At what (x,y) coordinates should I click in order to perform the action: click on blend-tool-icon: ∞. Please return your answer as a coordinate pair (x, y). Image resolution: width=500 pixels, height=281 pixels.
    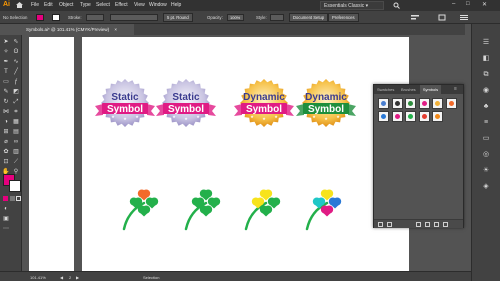
    Looking at the image, I should click on (16, 142).